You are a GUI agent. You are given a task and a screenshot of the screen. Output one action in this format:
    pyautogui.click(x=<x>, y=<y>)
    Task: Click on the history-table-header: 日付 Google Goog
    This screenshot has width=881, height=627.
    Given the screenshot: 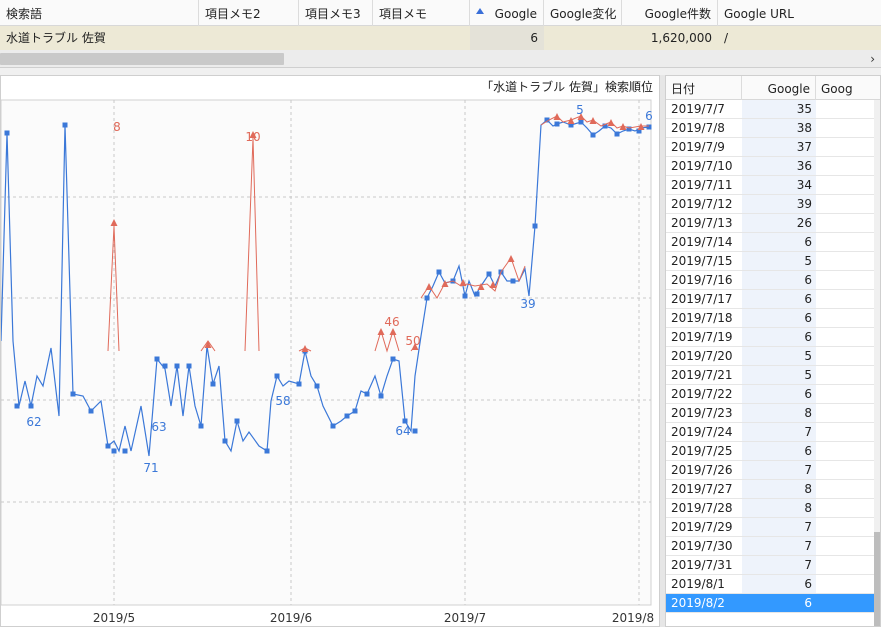 What is the action you would take?
    pyautogui.click(x=773, y=88)
    